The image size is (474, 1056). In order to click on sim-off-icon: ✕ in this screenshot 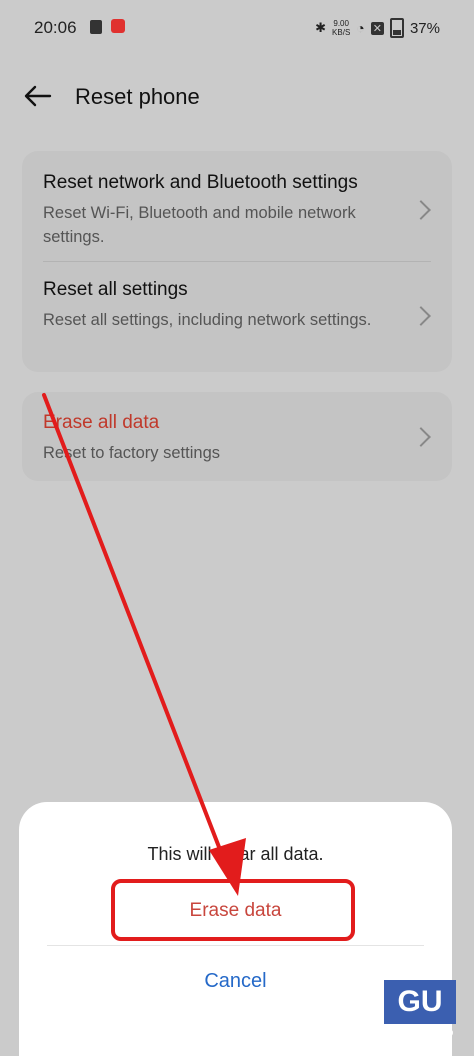, I will do `click(377, 28)`.